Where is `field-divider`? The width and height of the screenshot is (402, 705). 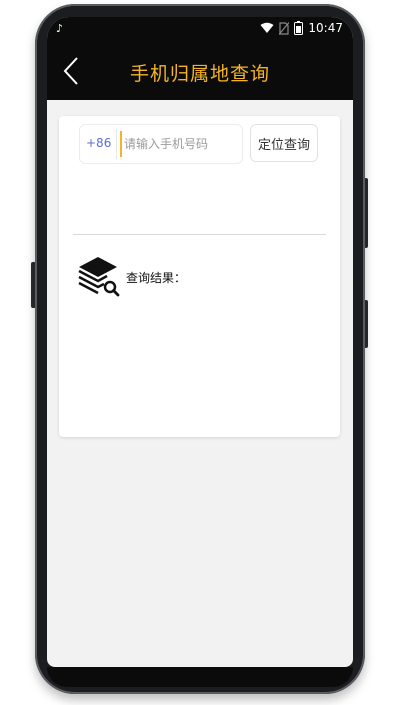 field-divider is located at coordinates (116, 144).